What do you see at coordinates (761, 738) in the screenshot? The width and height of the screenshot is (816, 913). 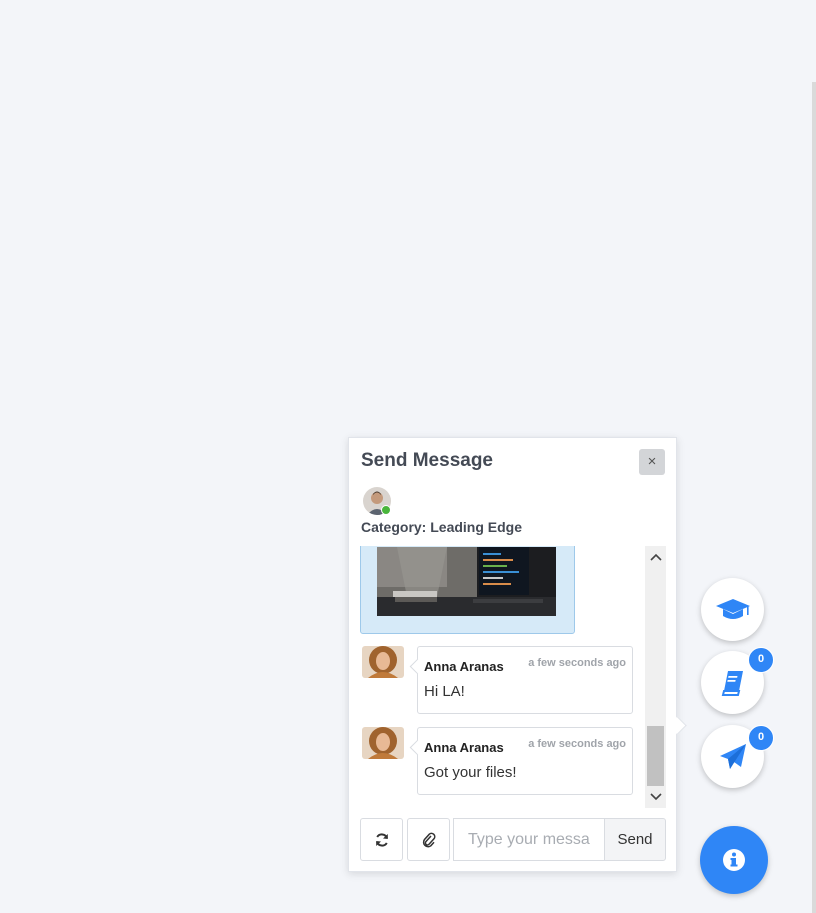 I see `messages-count-badge: 0` at bounding box center [761, 738].